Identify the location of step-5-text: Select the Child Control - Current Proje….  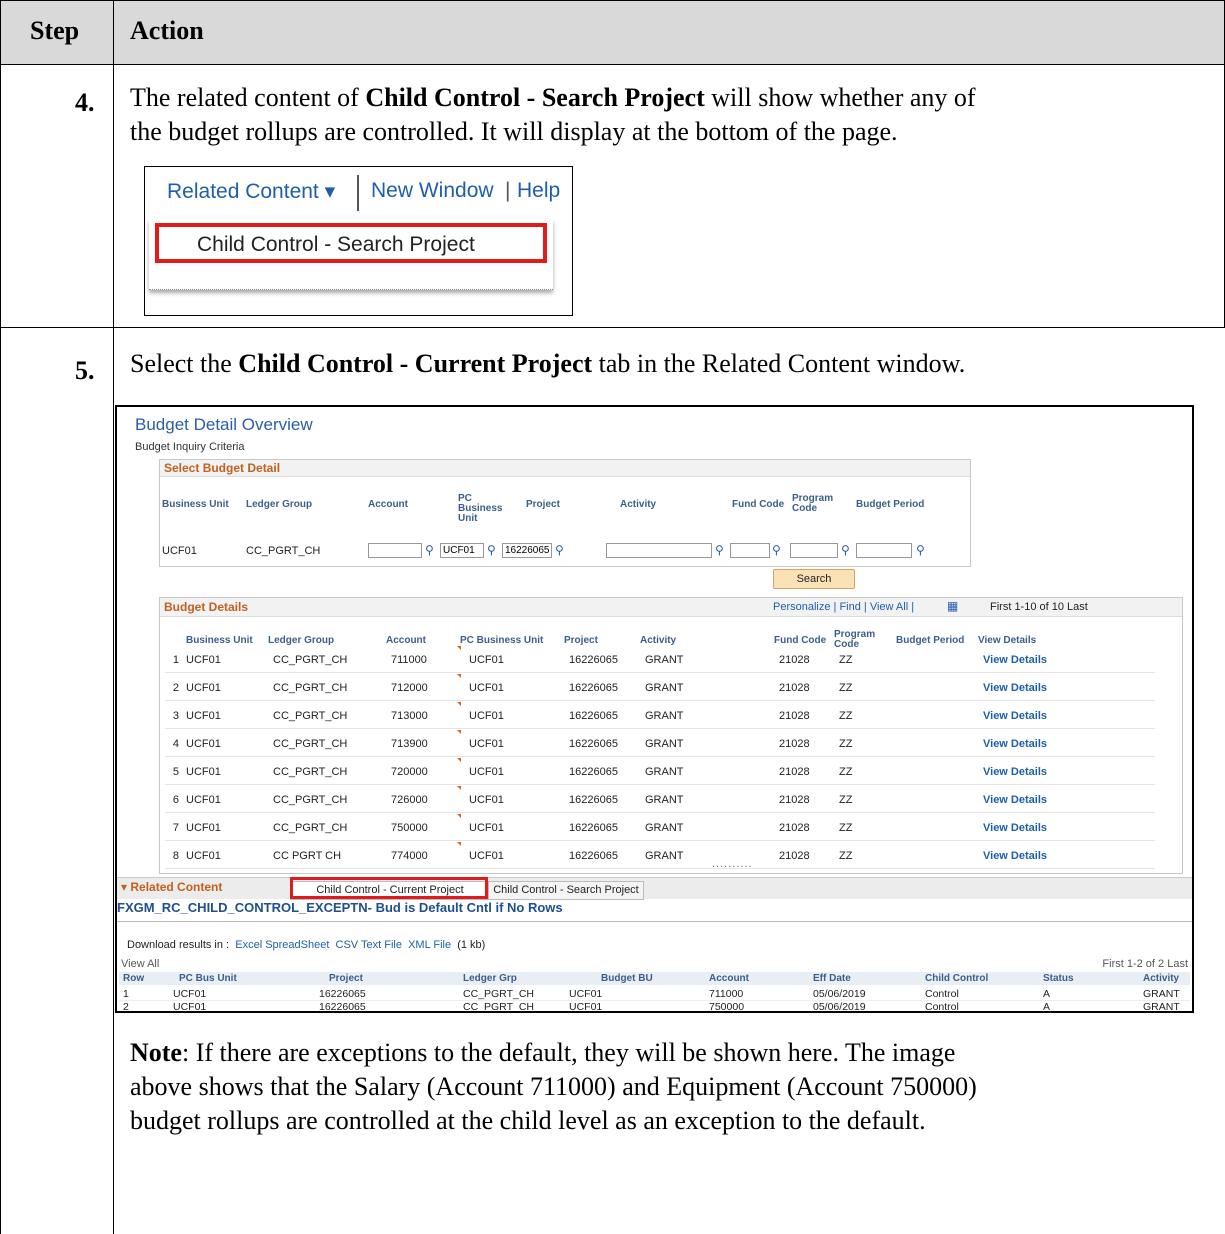
(548, 363).